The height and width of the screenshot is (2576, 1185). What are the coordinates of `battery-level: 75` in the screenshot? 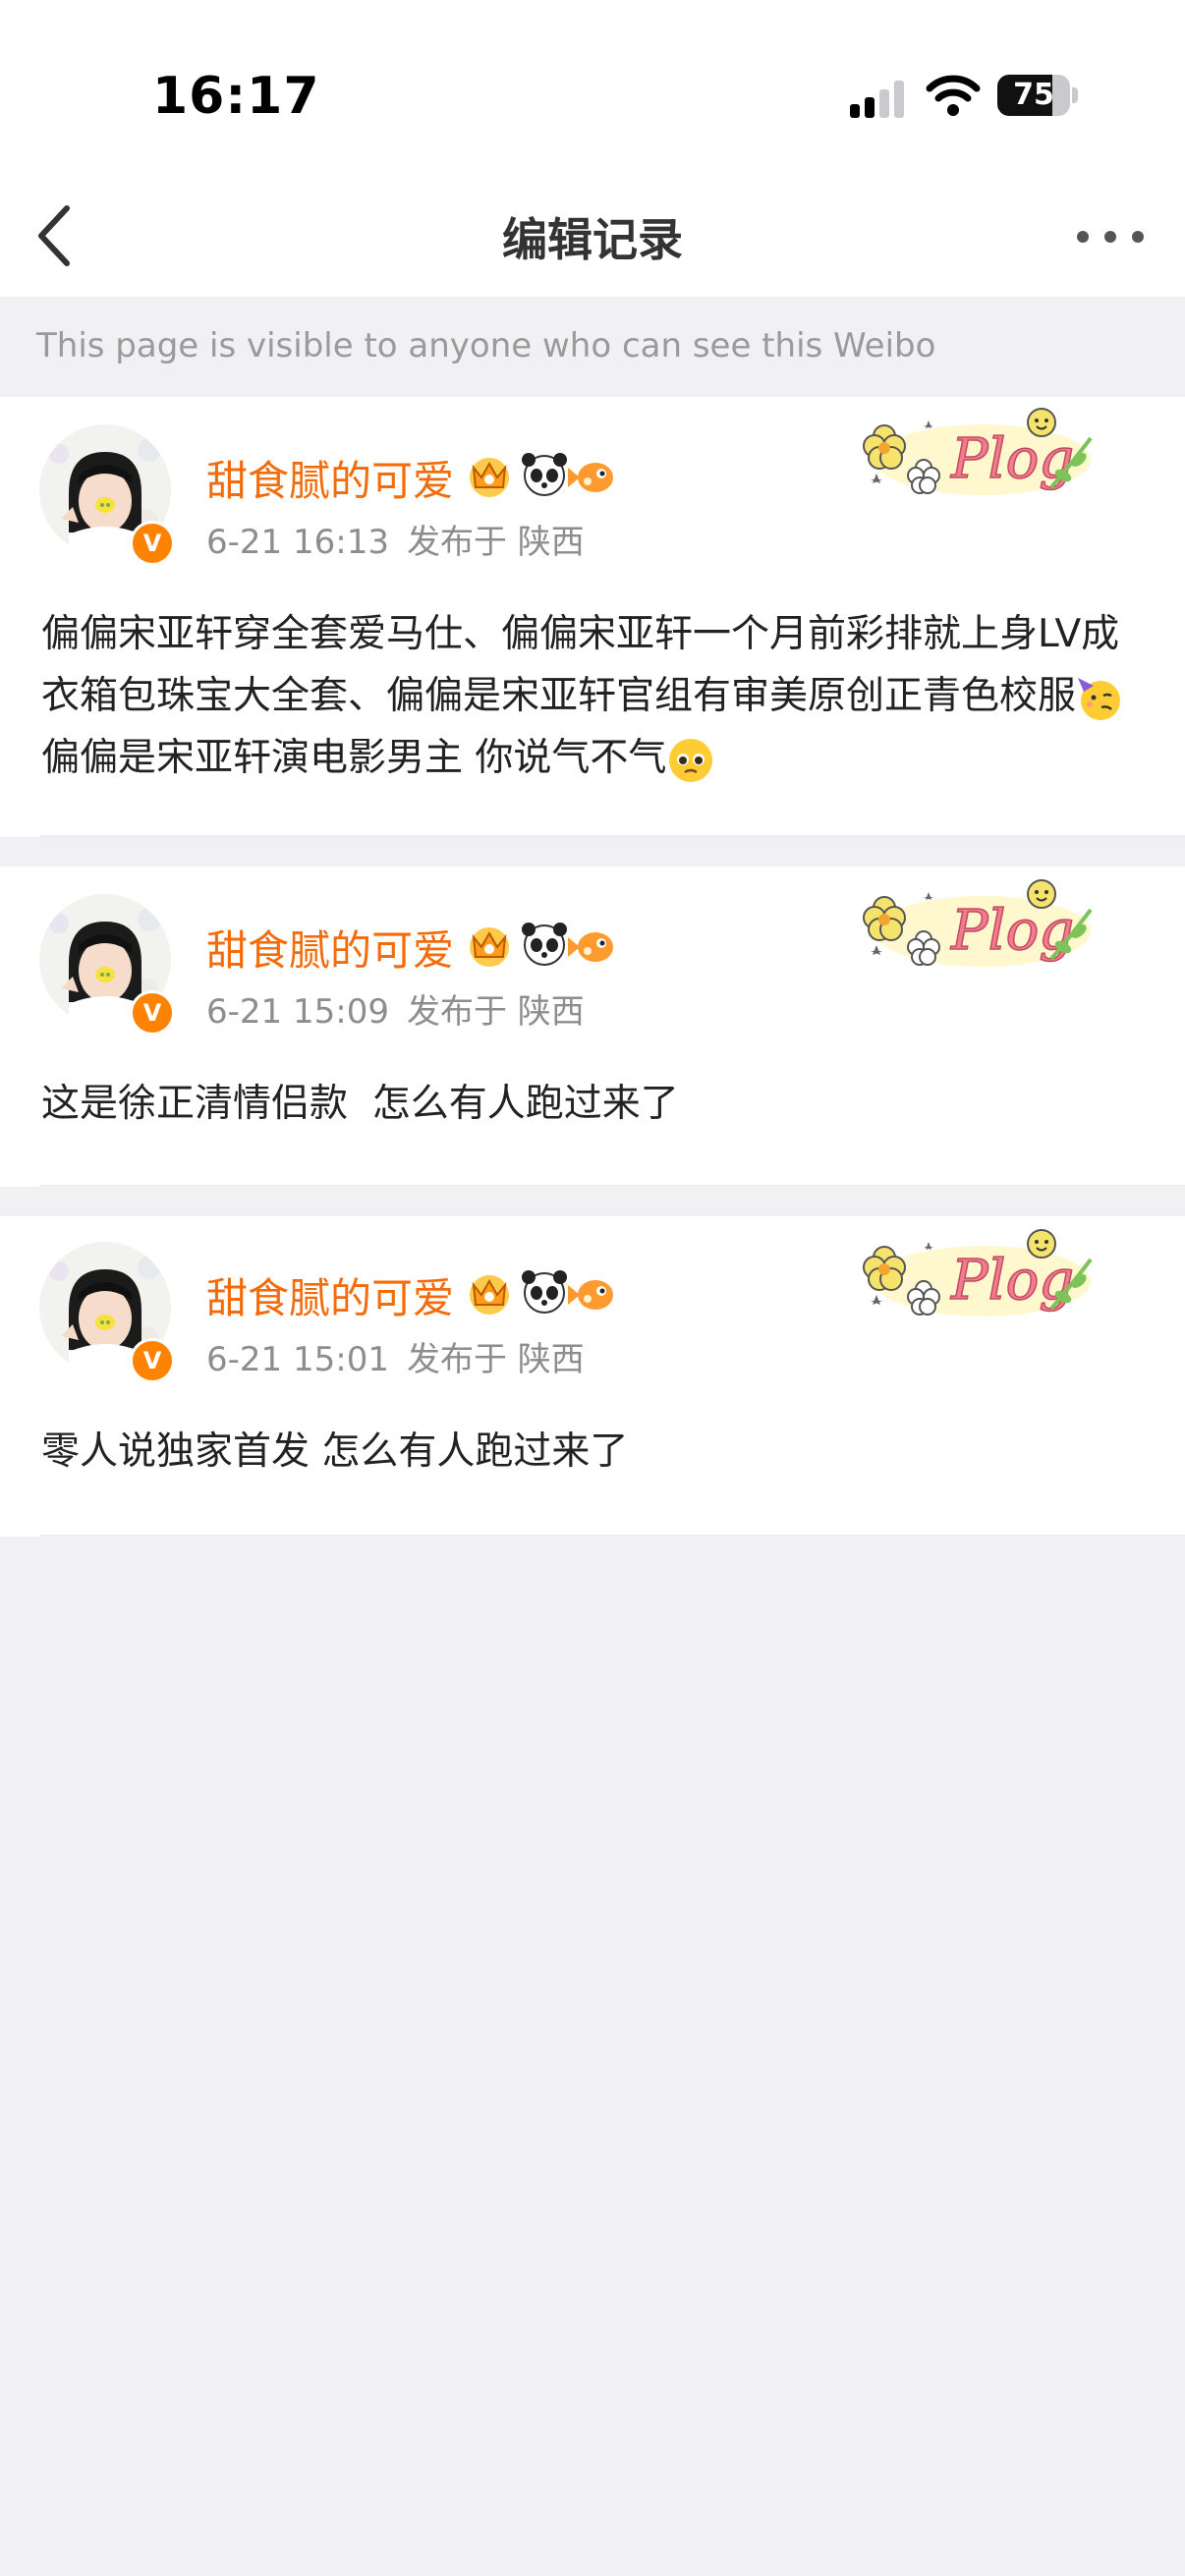 It's located at (1034, 95).